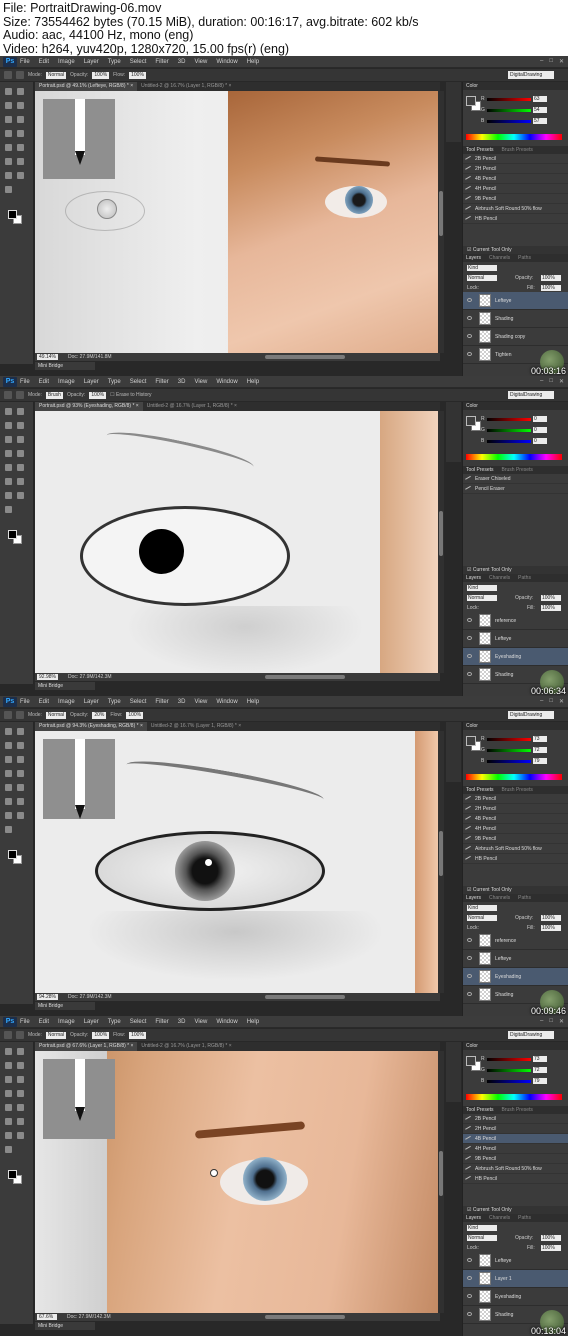  I want to click on blue-value: 0, so click(540, 441).